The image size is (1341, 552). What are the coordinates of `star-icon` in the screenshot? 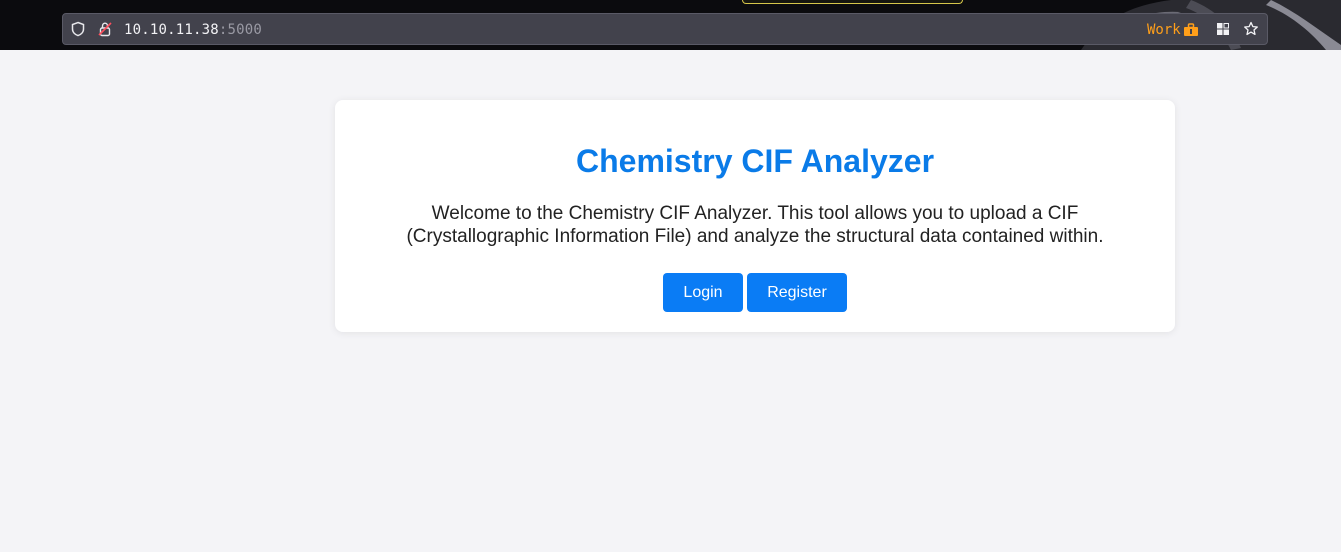 It's located at (1251, 29).